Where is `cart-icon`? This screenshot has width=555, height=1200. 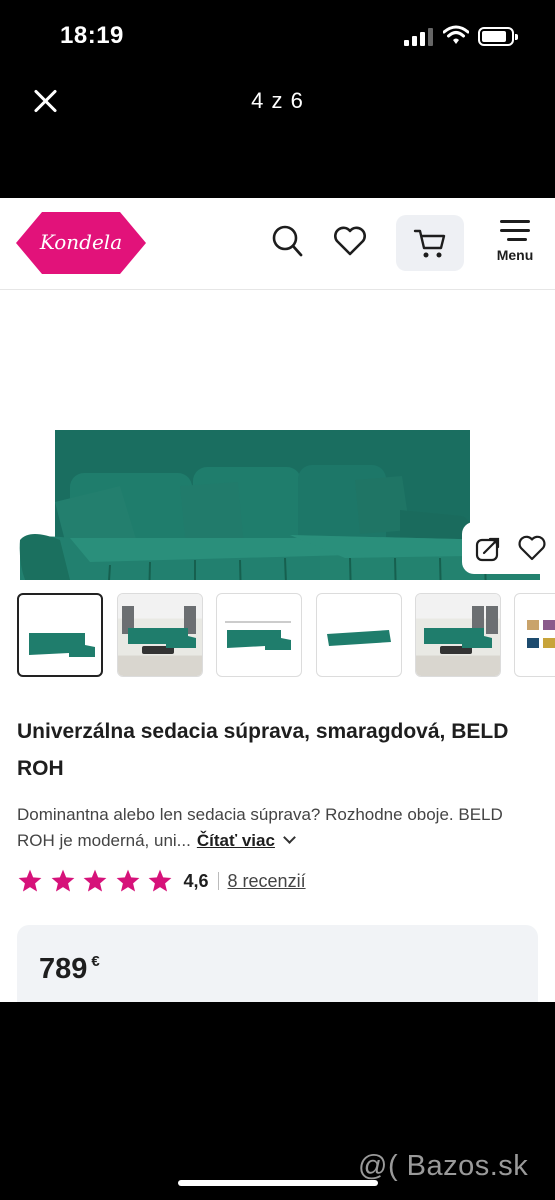 cart-icon is located at coordinates (429, 243).